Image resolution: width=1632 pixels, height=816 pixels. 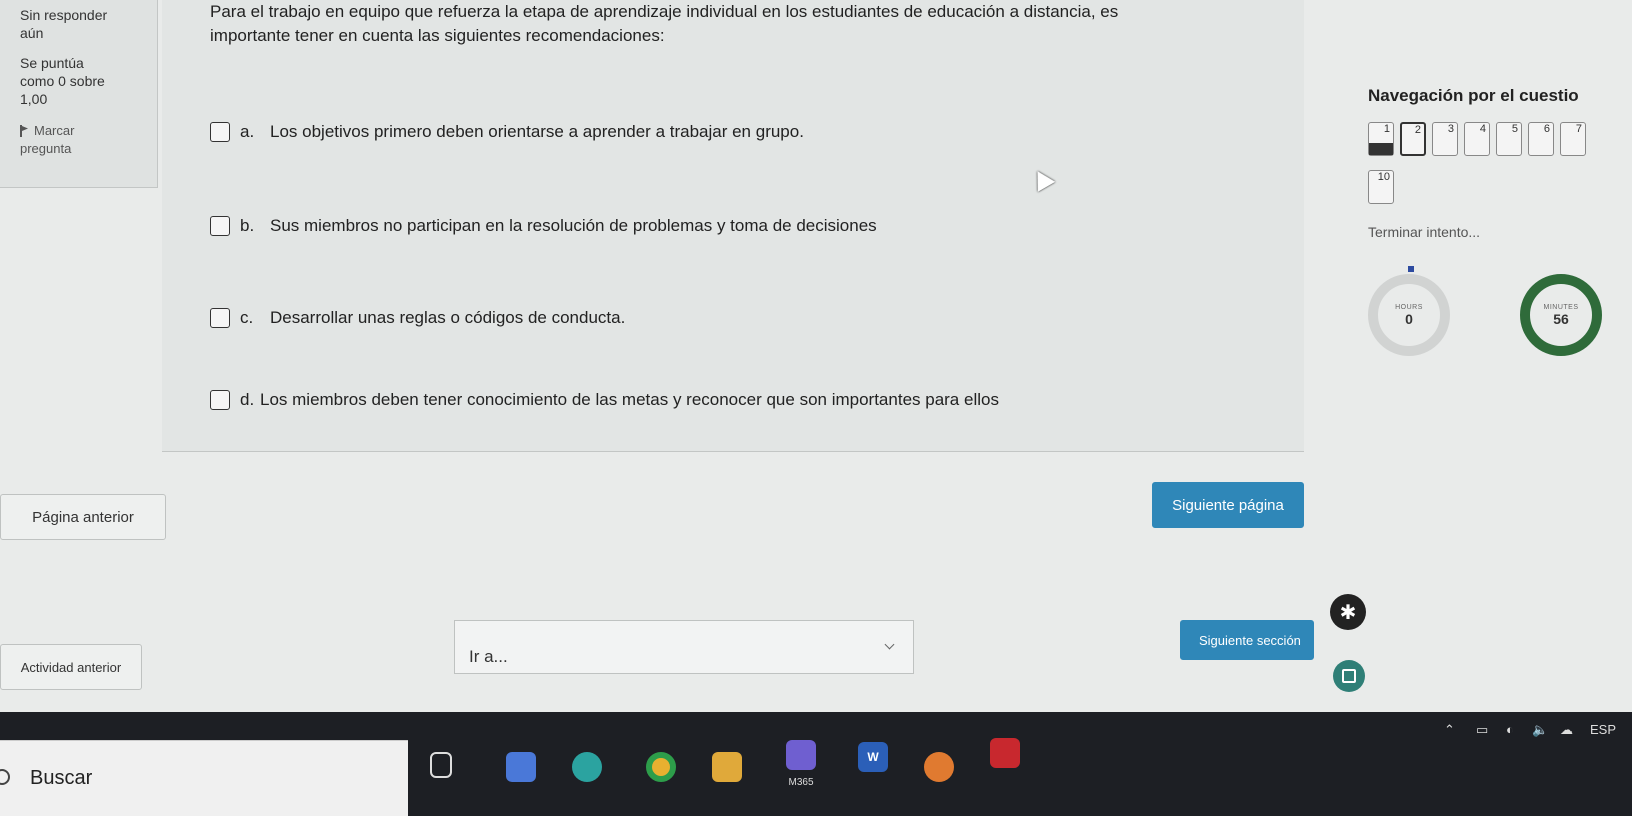 What do you see at coordinates (1578, 129) in the screenshot?
I see `qnav-number: 7` at bounding box center [1578, 129].